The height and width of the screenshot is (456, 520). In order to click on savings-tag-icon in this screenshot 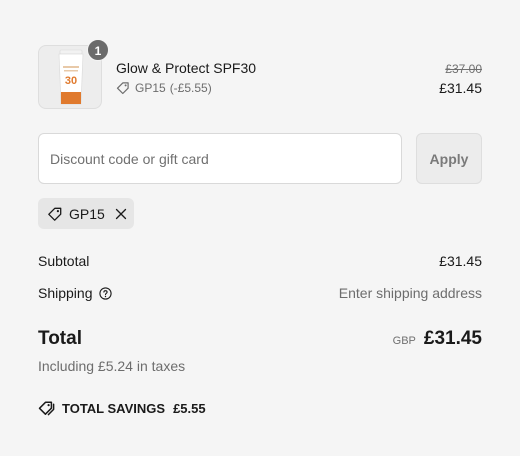, I will do `click(47, 408)`.